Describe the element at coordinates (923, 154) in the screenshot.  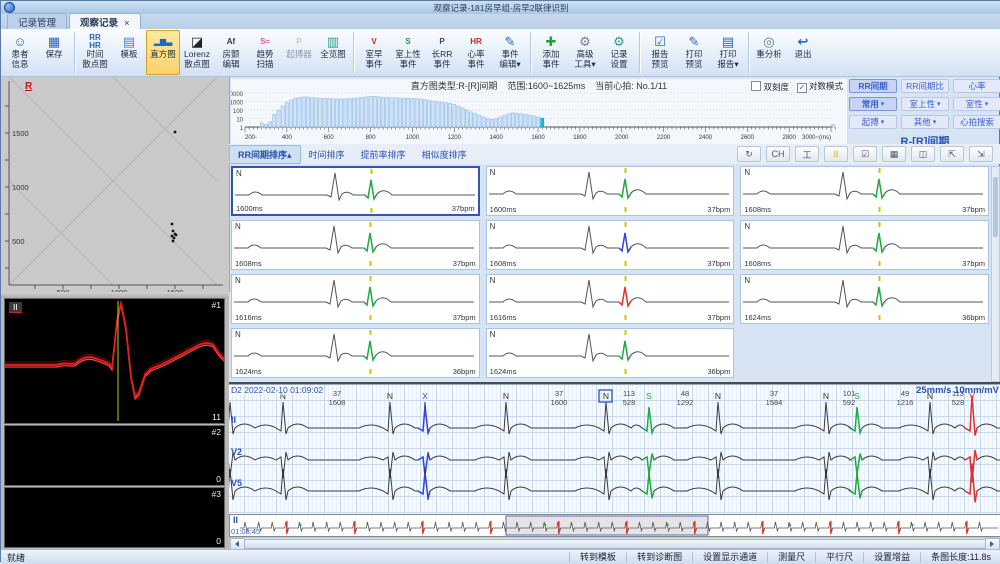
I see `grid-label-view-icon: ◫` at that location.